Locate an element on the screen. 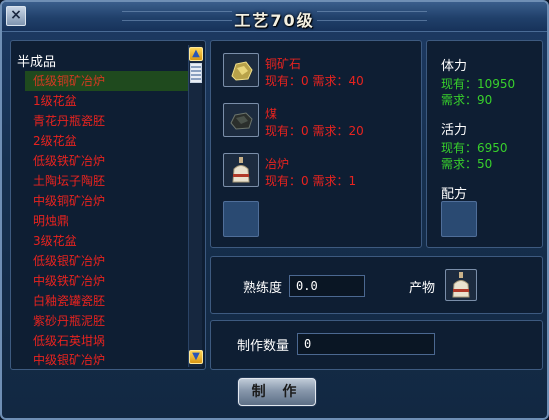 The image size is (549, 420). vitality-title: 活力 is located at coordinates (454, 130).